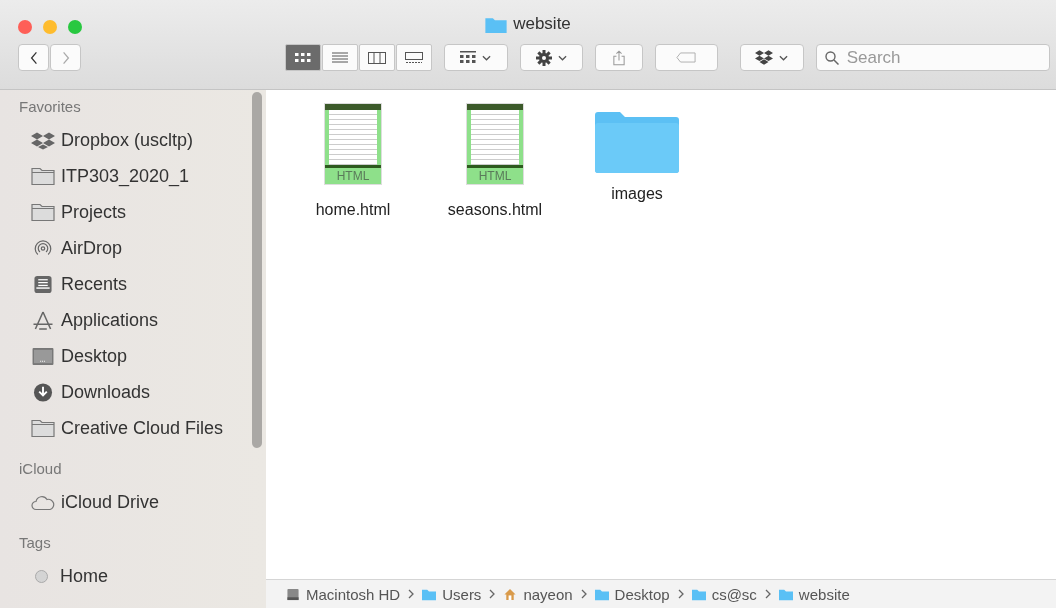  I want to click on search-field: Search, so click(932, 57).